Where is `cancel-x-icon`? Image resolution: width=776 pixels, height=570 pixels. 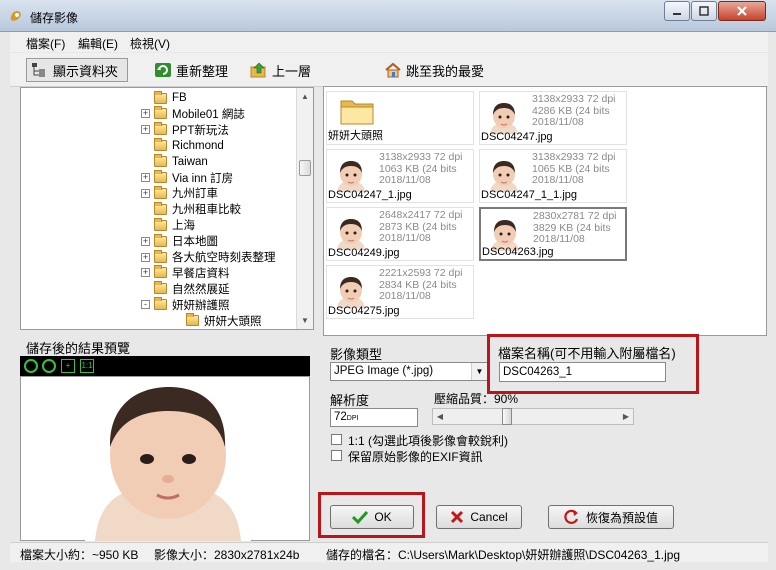
cancel-x-icon is located at coordinates (457, 517).